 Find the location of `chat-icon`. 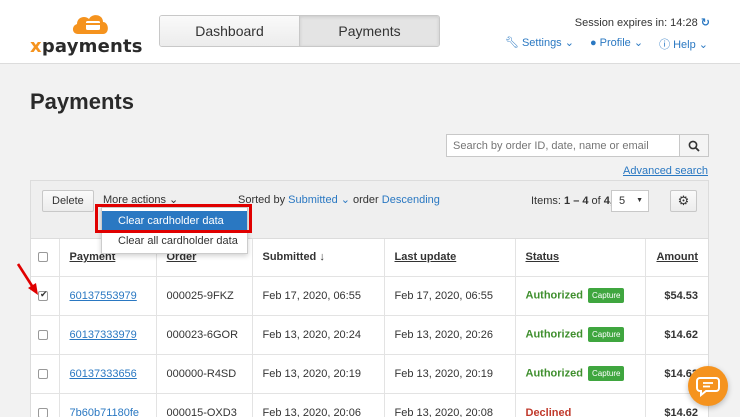

chat-icon is located at coordinates (708, 387).